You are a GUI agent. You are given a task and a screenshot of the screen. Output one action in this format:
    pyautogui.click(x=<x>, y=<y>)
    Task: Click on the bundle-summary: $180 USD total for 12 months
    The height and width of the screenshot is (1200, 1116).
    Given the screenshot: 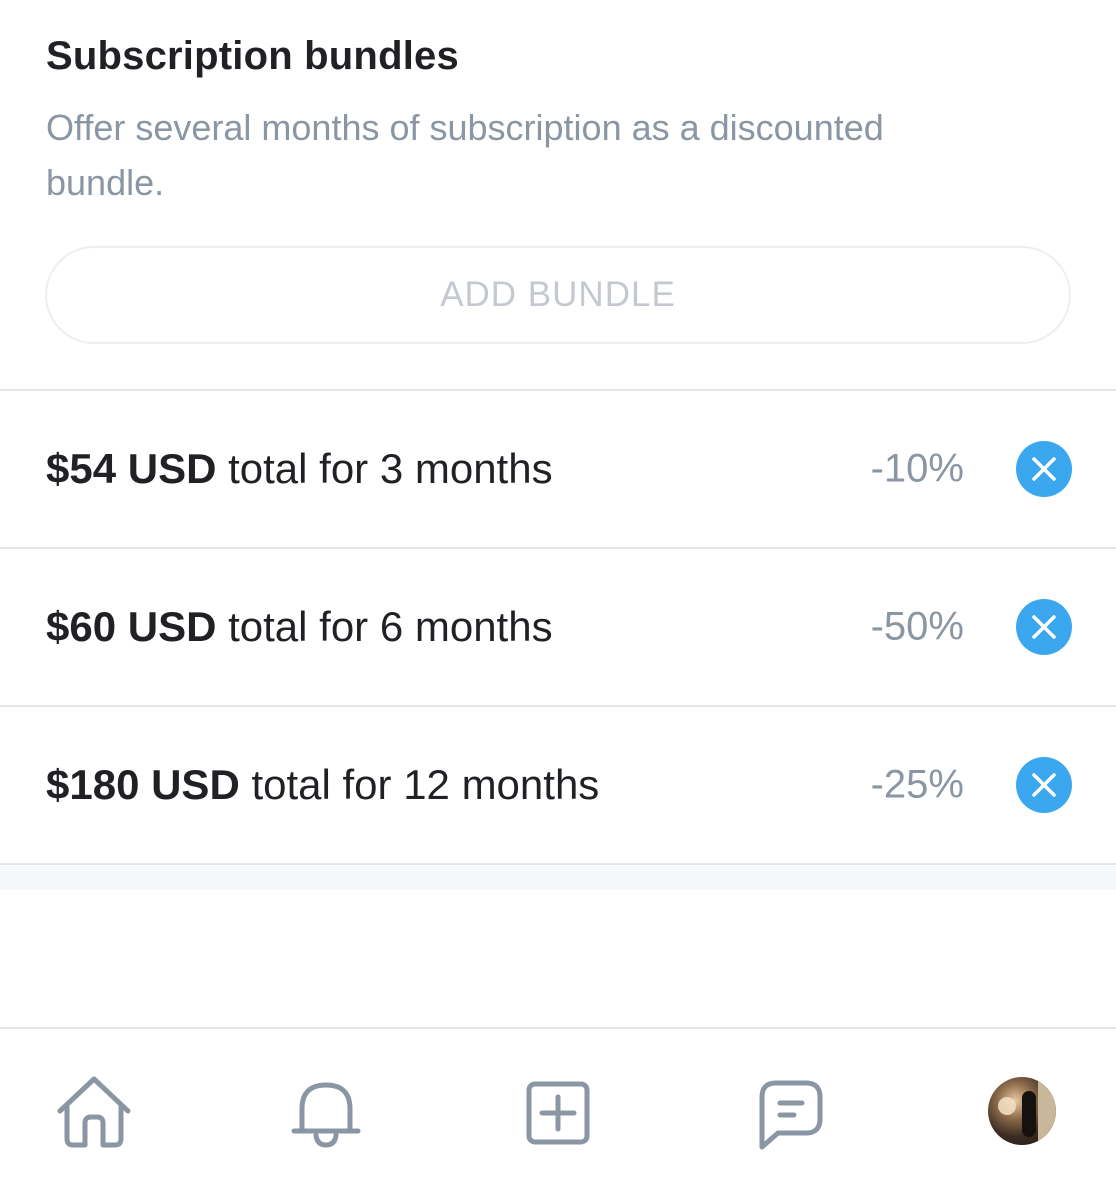 What is the action you would take?
    pyautogui.click(x=322, y=785)
    